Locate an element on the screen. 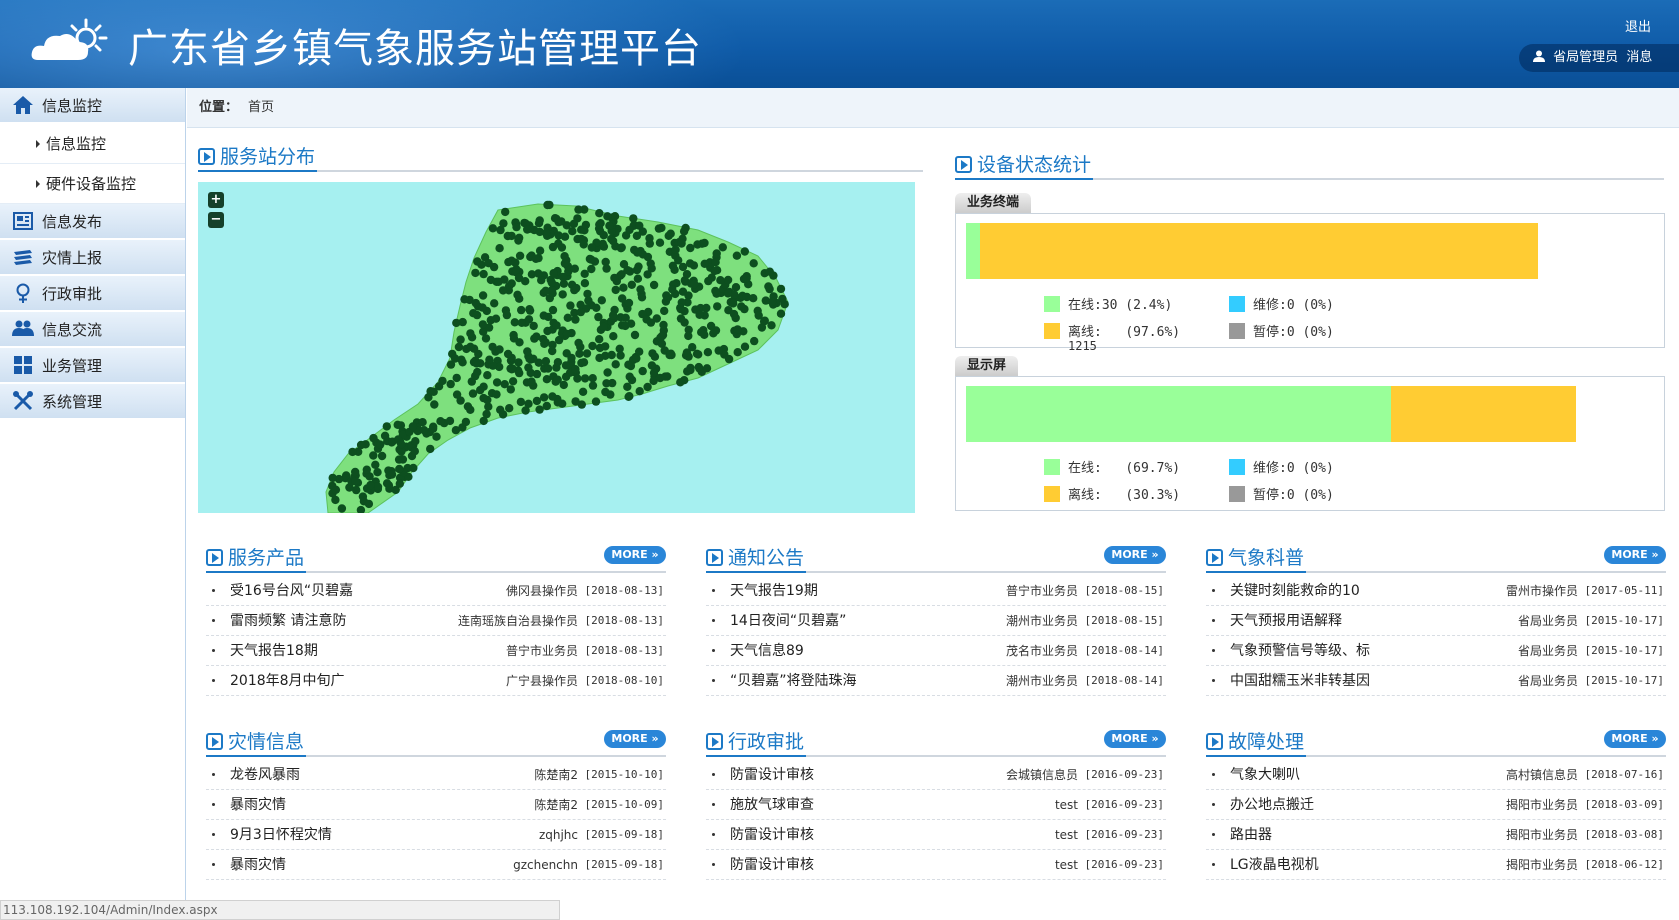 The image size is (1679, 920). item-title: 9月3日怀程灾情 is located at coordinates (281, 835).